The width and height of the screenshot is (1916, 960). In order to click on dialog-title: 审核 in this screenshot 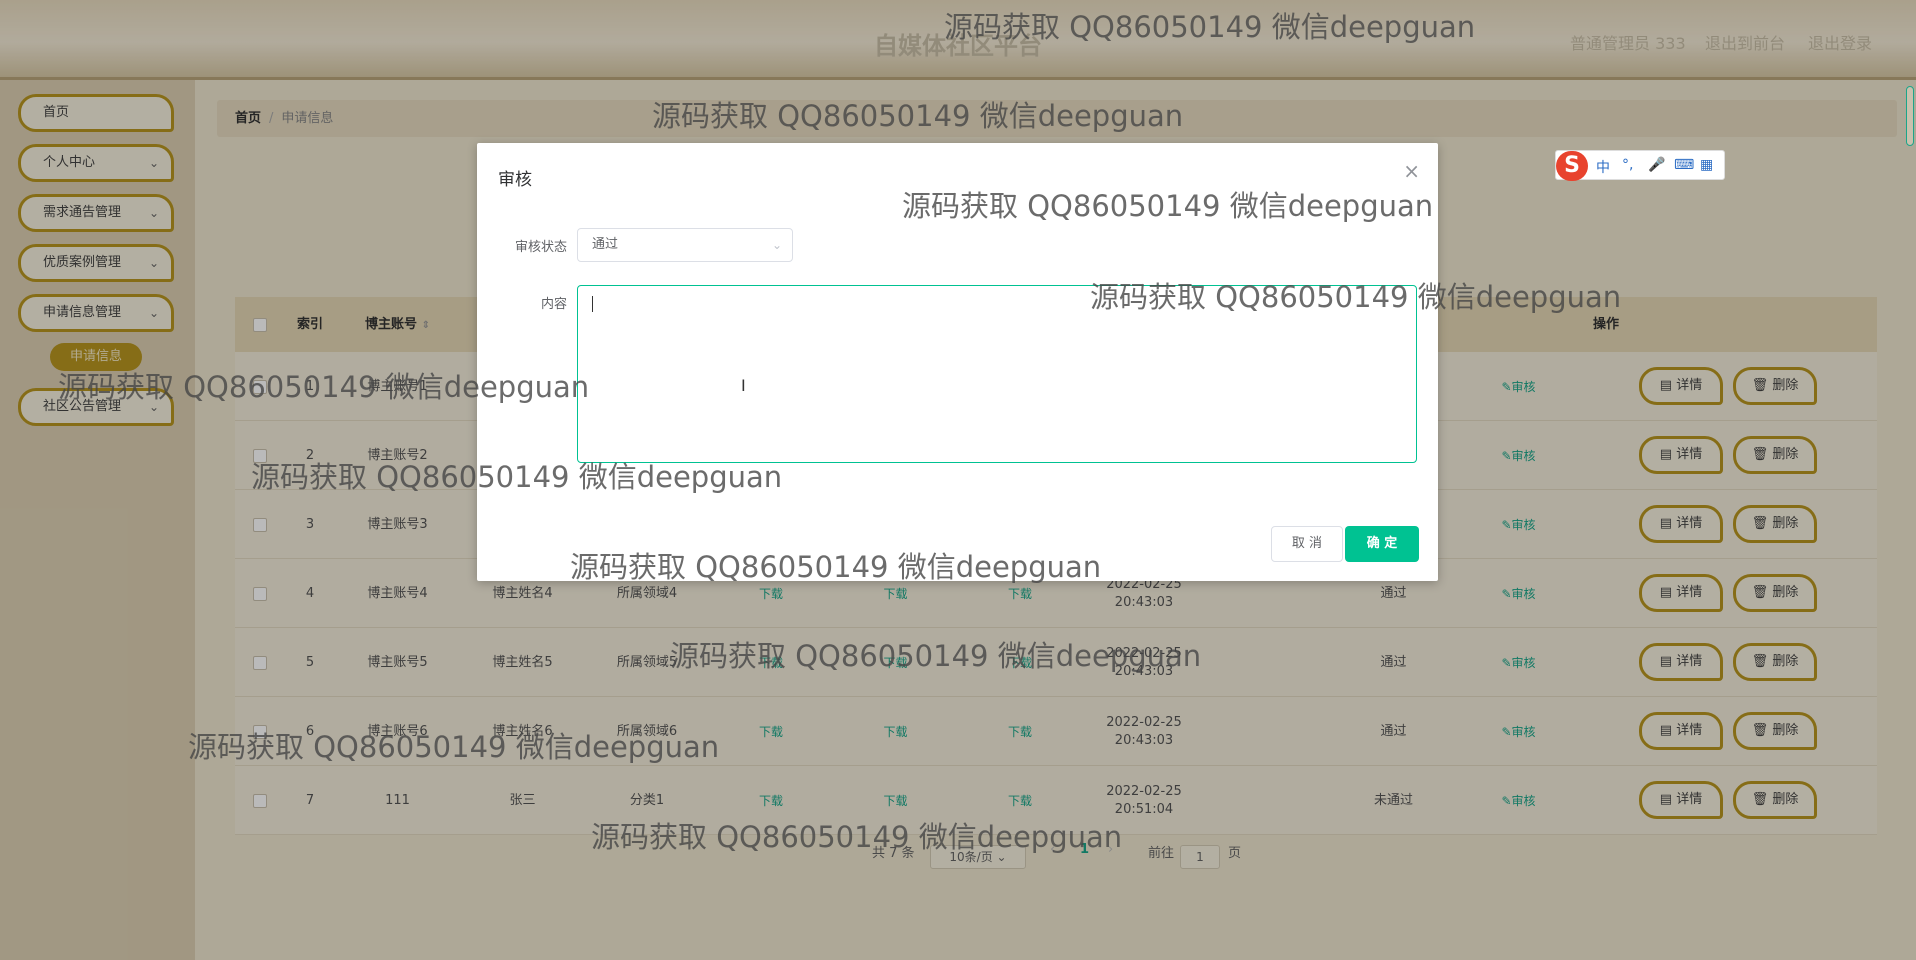, I will do `click(515, 180)`.